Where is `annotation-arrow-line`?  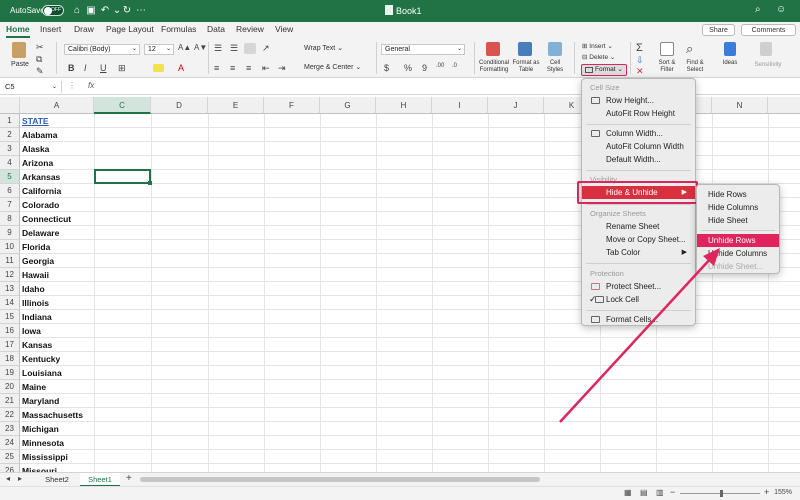 annotation-arrow-line is located at coordinates (636, 339).